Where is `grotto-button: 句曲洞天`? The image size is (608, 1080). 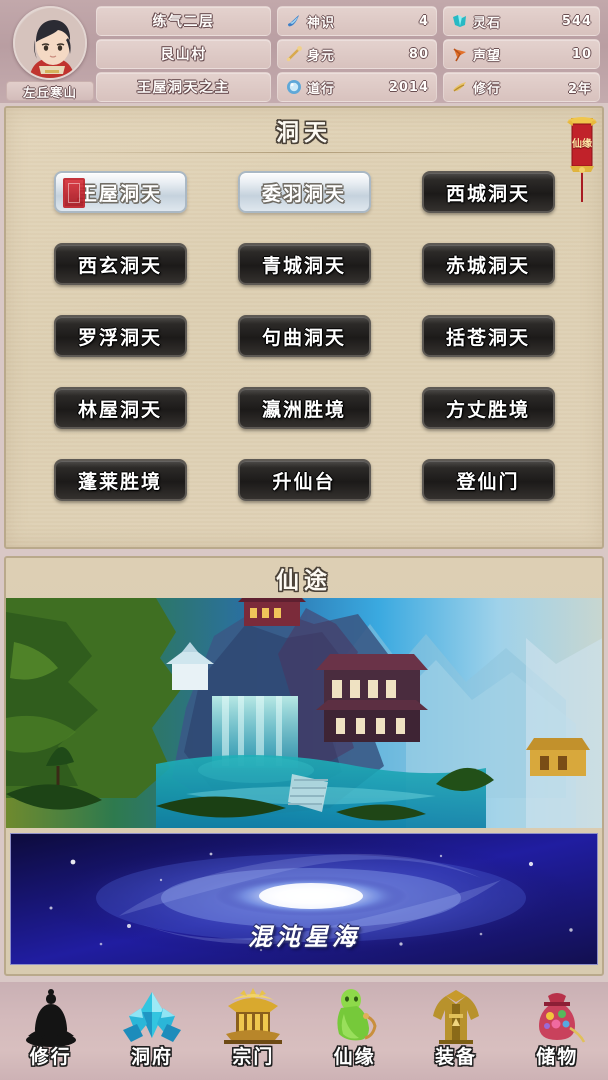
grotto-button: 句曲洞天 is located at coordinates (304, 336).